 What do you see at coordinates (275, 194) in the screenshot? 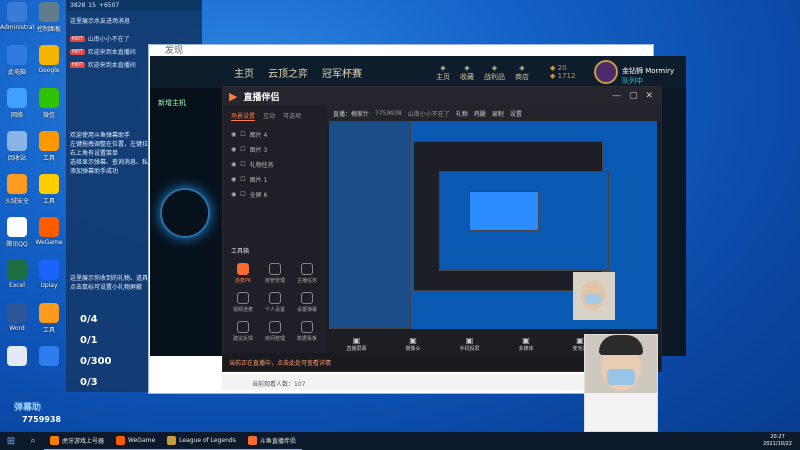
I see `scene-item: ◉ ☐ 全屏 6` at bounding box center [275, 194].